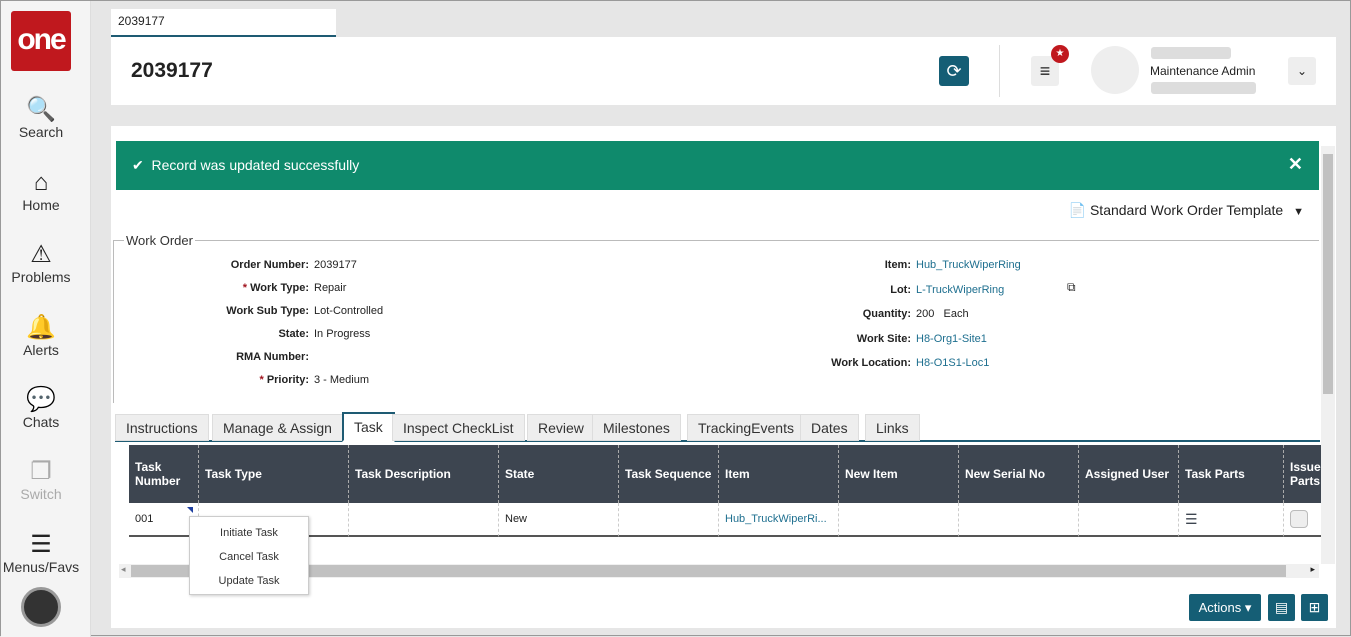 The width and height of the screenshot is (1351, 637). Describe the element at coordinates (723, 71) in the screenshot. I see `header: 2039177 ⟳ ≡ ★ Maintenance Admin ⌄` at that location.